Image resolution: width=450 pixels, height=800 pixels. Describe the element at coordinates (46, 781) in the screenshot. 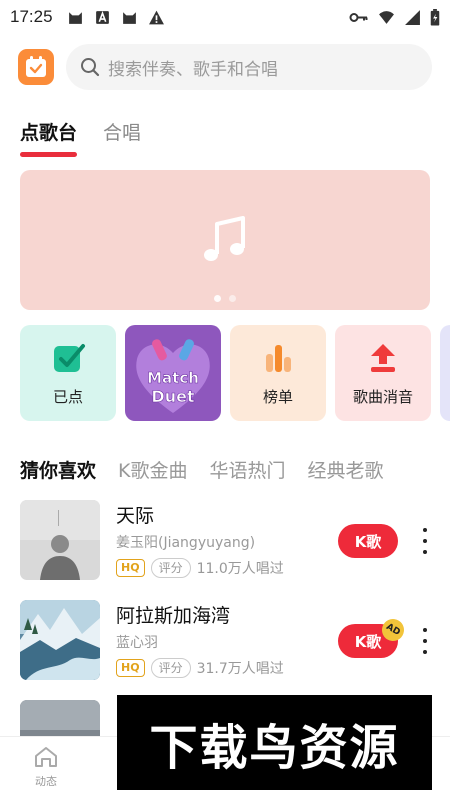

I see `nav-item-feed-label: 动态` at that location.